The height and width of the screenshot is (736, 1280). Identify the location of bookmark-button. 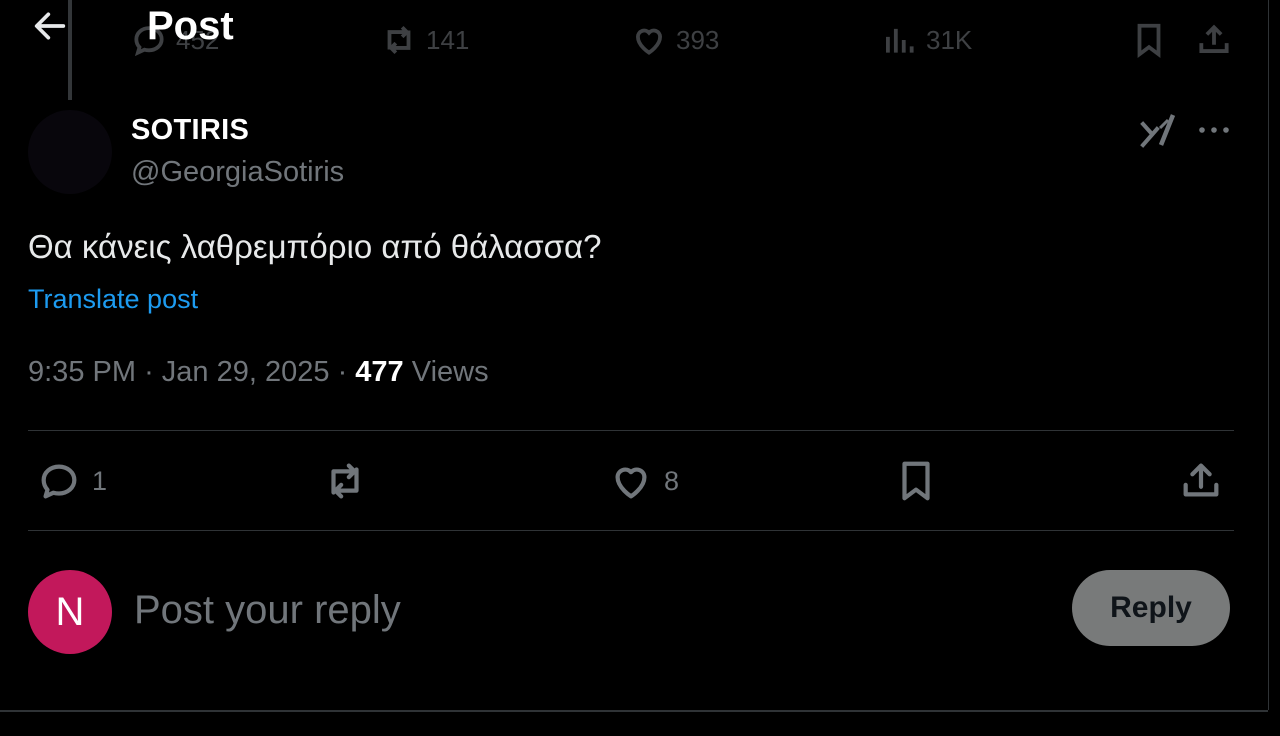
(916, 481).